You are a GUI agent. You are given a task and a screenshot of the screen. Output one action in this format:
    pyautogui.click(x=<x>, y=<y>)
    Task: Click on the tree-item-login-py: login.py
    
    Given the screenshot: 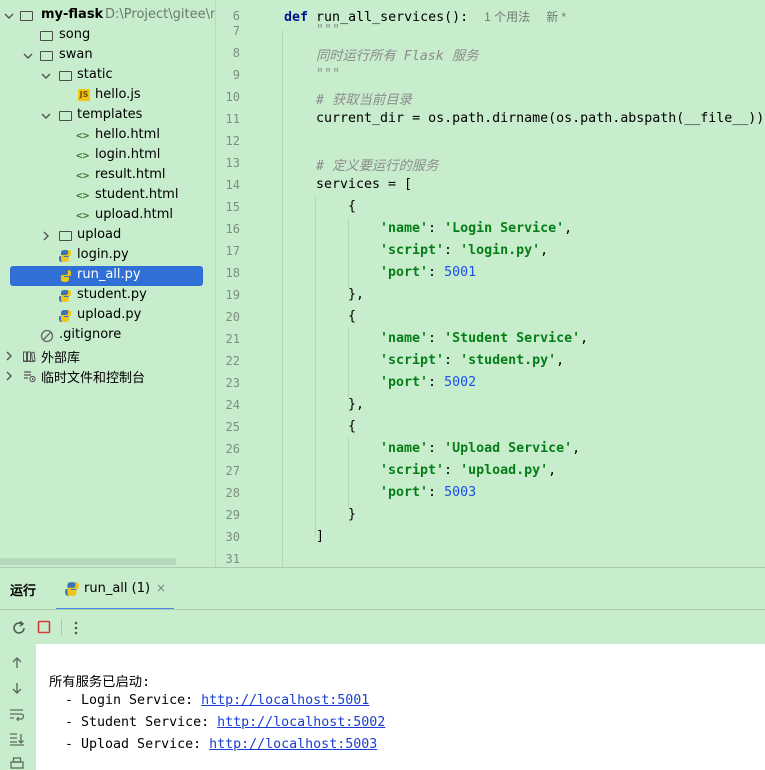 What is the action you would take?
    pyautogui.click(x=107, y=256)
    